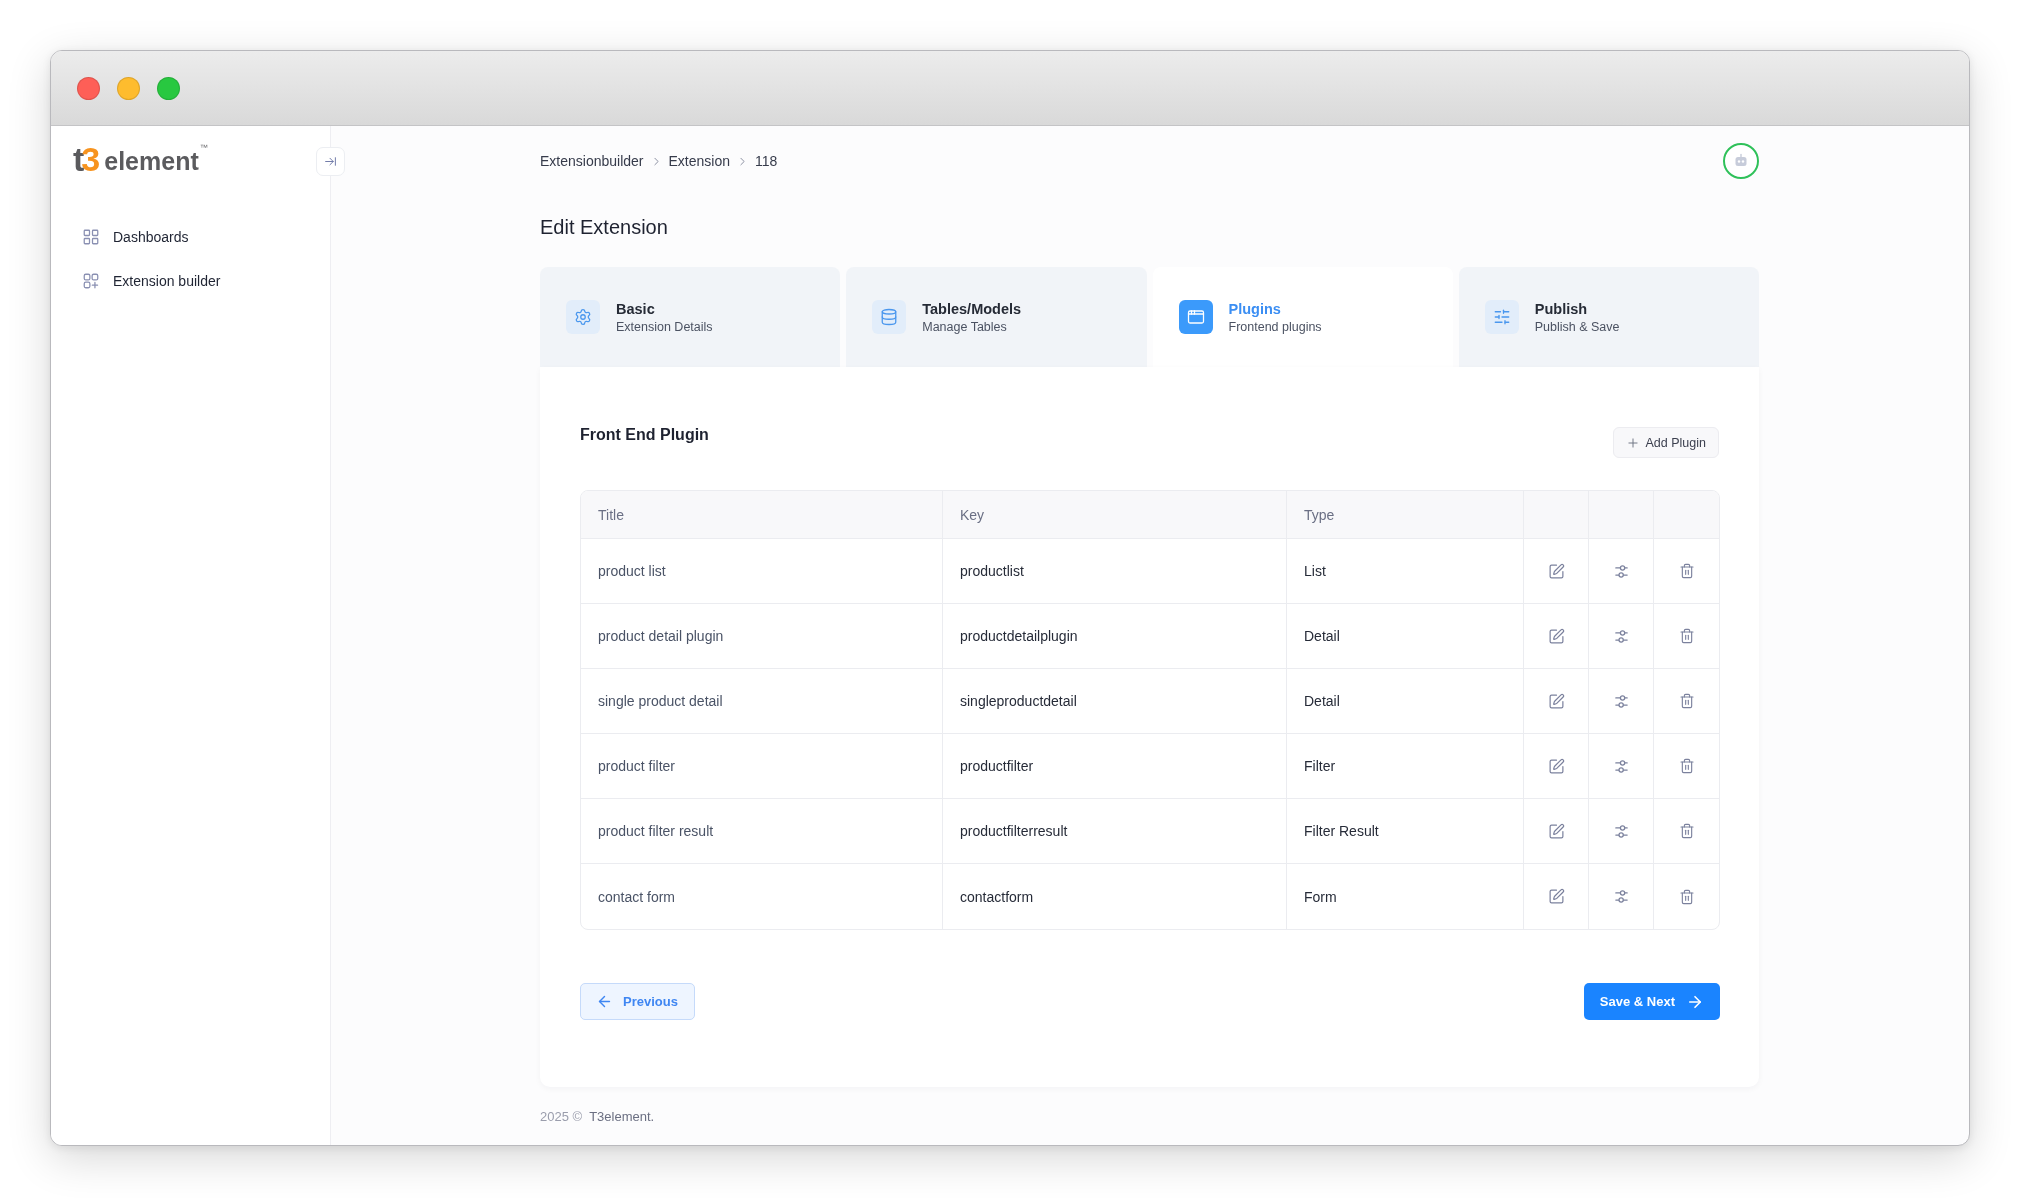 This screenshot has width=2022, height=1198. I want to click on table-cell: product detail plugin, so click(762, 636).